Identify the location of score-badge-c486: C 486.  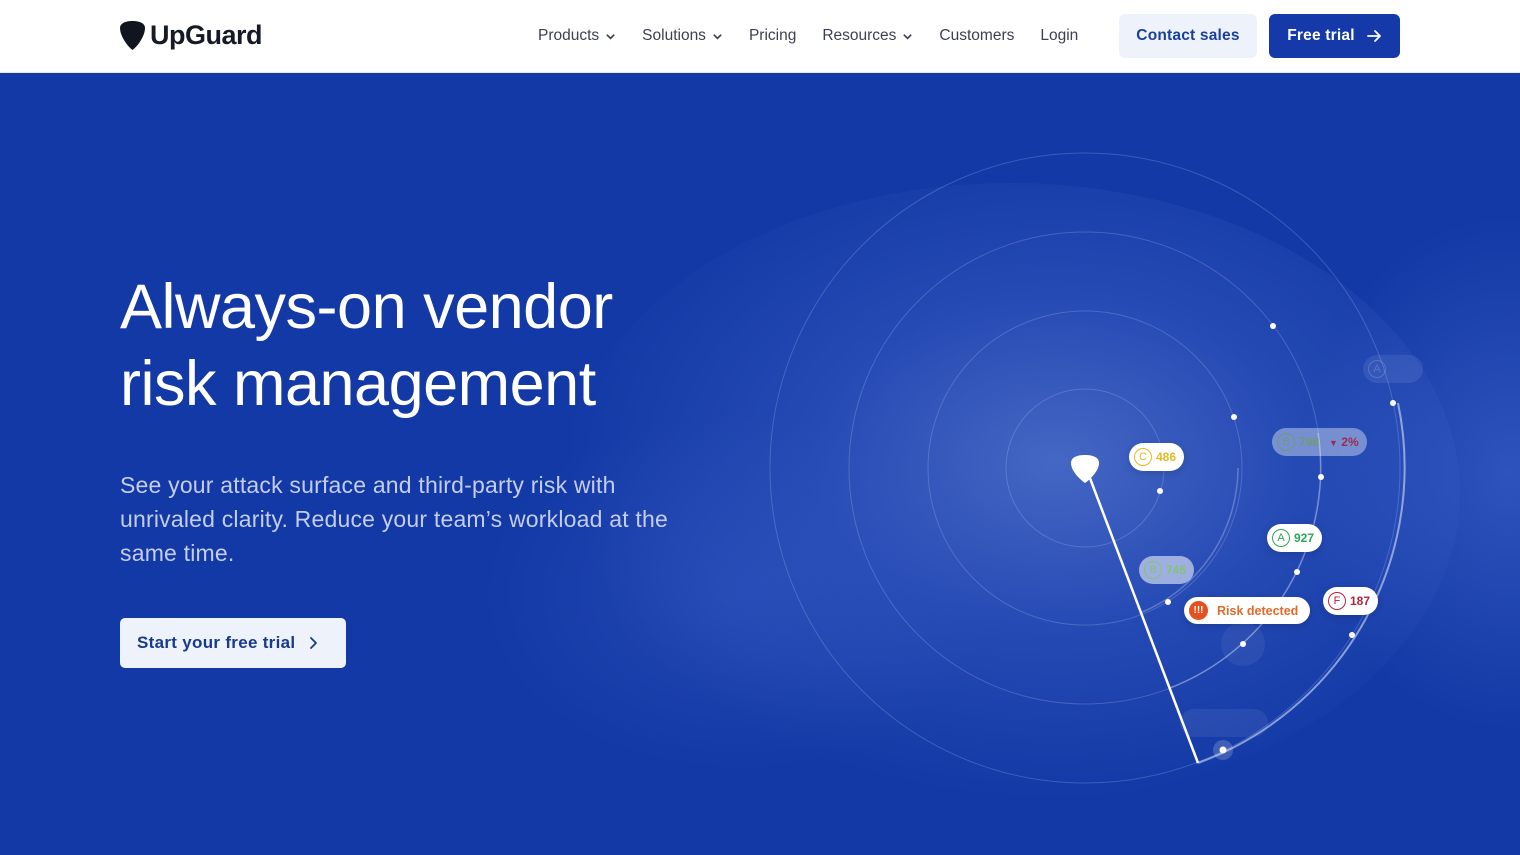
(1157, 457).